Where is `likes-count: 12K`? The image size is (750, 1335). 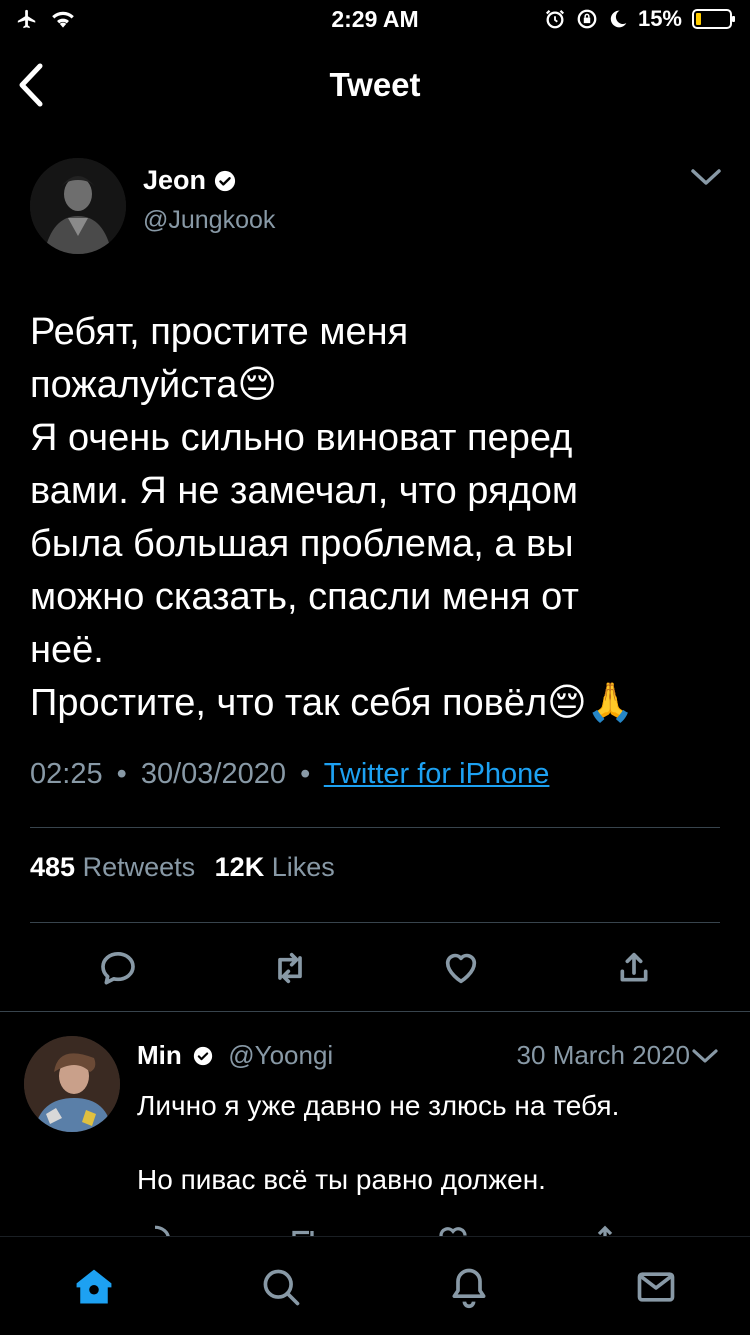 likes-count: 12K is located at coordinates (239, 867).